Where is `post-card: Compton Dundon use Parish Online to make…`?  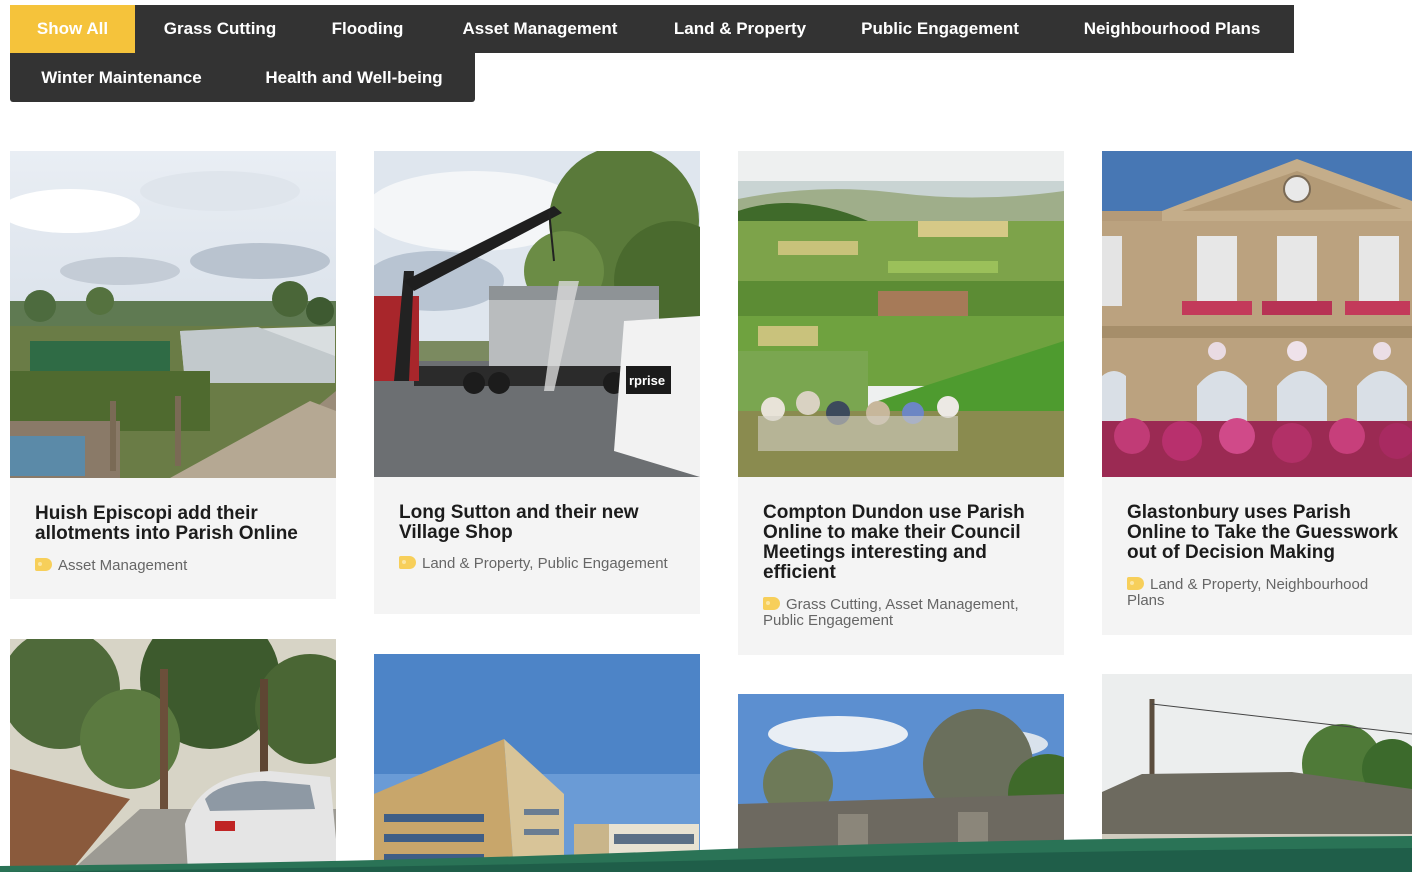 post-card: Compton Dundon use Parish Online to make… is located at coordinates (901, 403).